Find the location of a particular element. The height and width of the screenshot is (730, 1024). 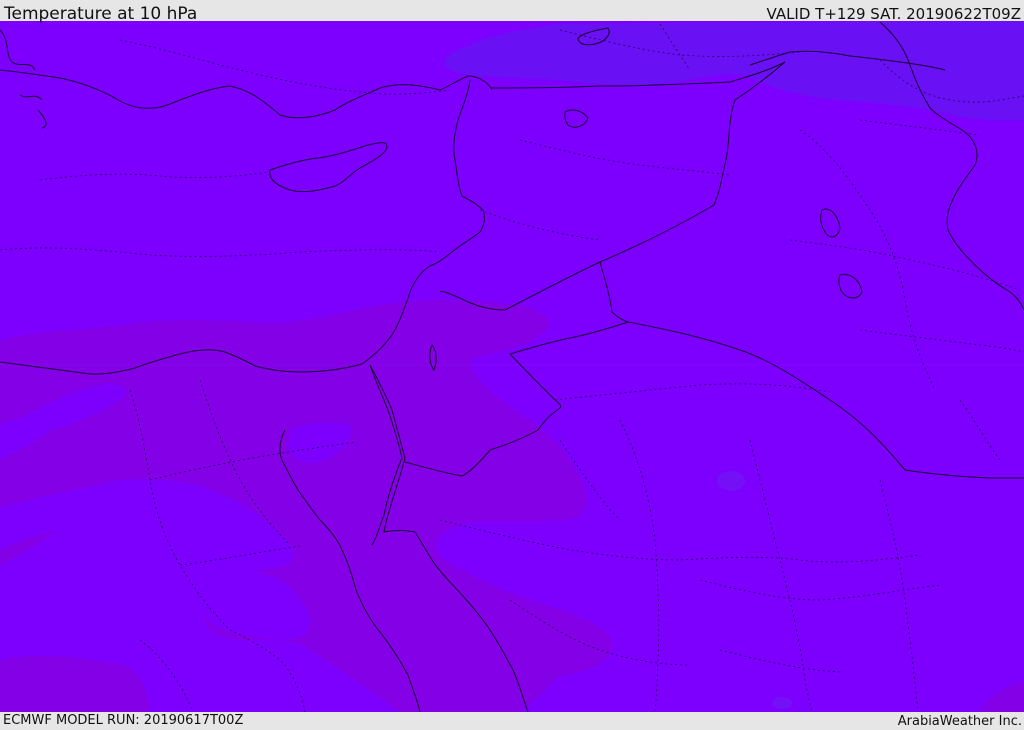

map-title: Temperature at 10 hPa is located at coordinates (101, 14).